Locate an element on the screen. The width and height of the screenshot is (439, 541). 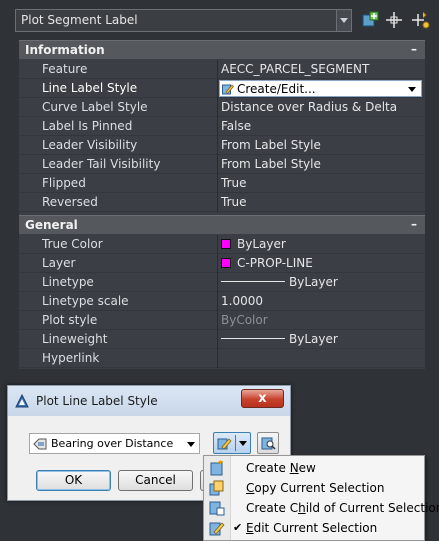
menu-item-label: Create Child of Current Selection is located at coordinates (342, 508).